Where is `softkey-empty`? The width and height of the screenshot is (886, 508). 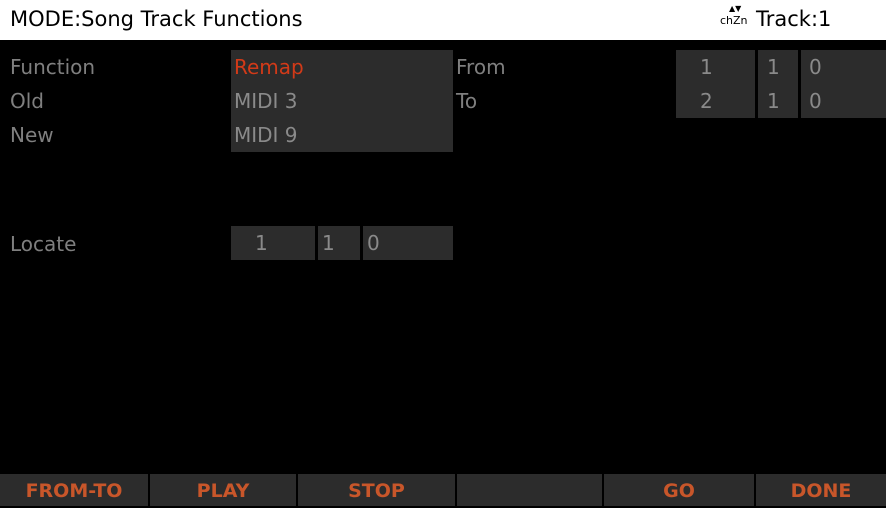
softkey-empty is located at coordinates (529, 490).